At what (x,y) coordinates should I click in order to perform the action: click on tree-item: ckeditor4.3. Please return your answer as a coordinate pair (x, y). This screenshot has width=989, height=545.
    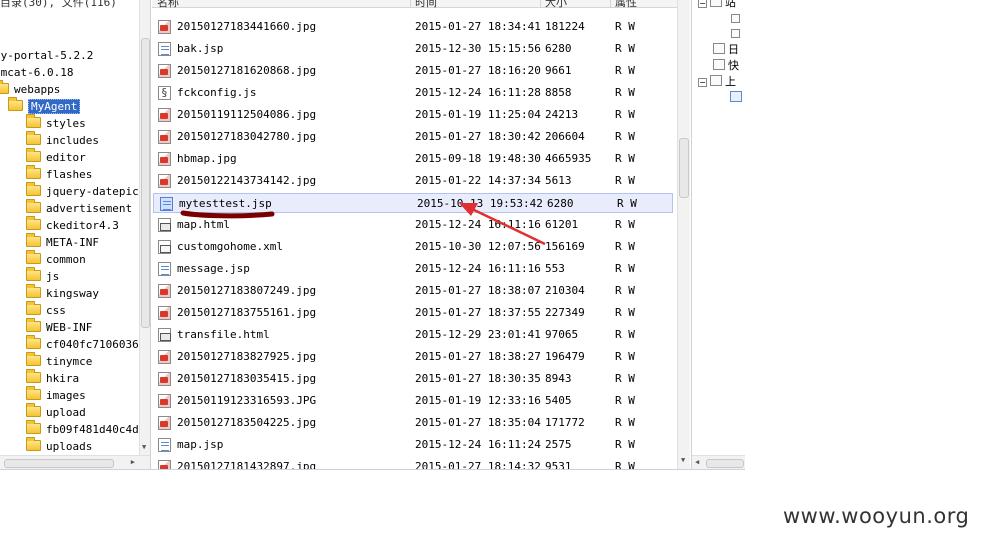
    Looking at the image, I should click on (72, 225).